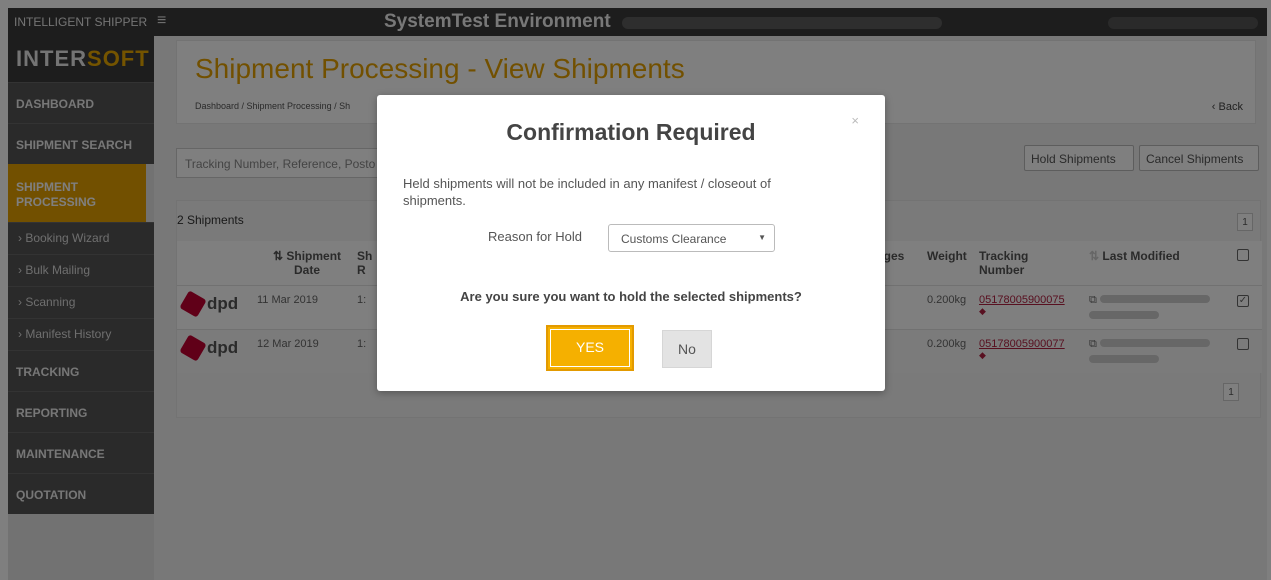 The image size is (1271, 580). I want to click on reason-selected-value: Customs Clearance, so click(674, 239).